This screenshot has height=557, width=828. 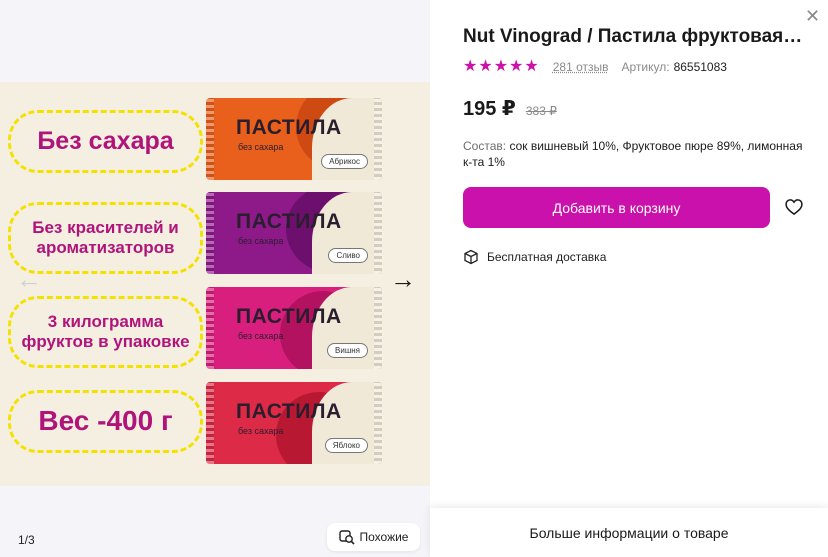 I want to click on composition-label: Состав:, so click(x=485, y=146).